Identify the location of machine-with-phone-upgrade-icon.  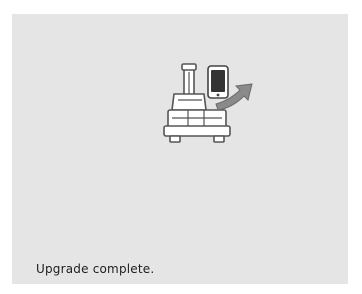
(208, 103).